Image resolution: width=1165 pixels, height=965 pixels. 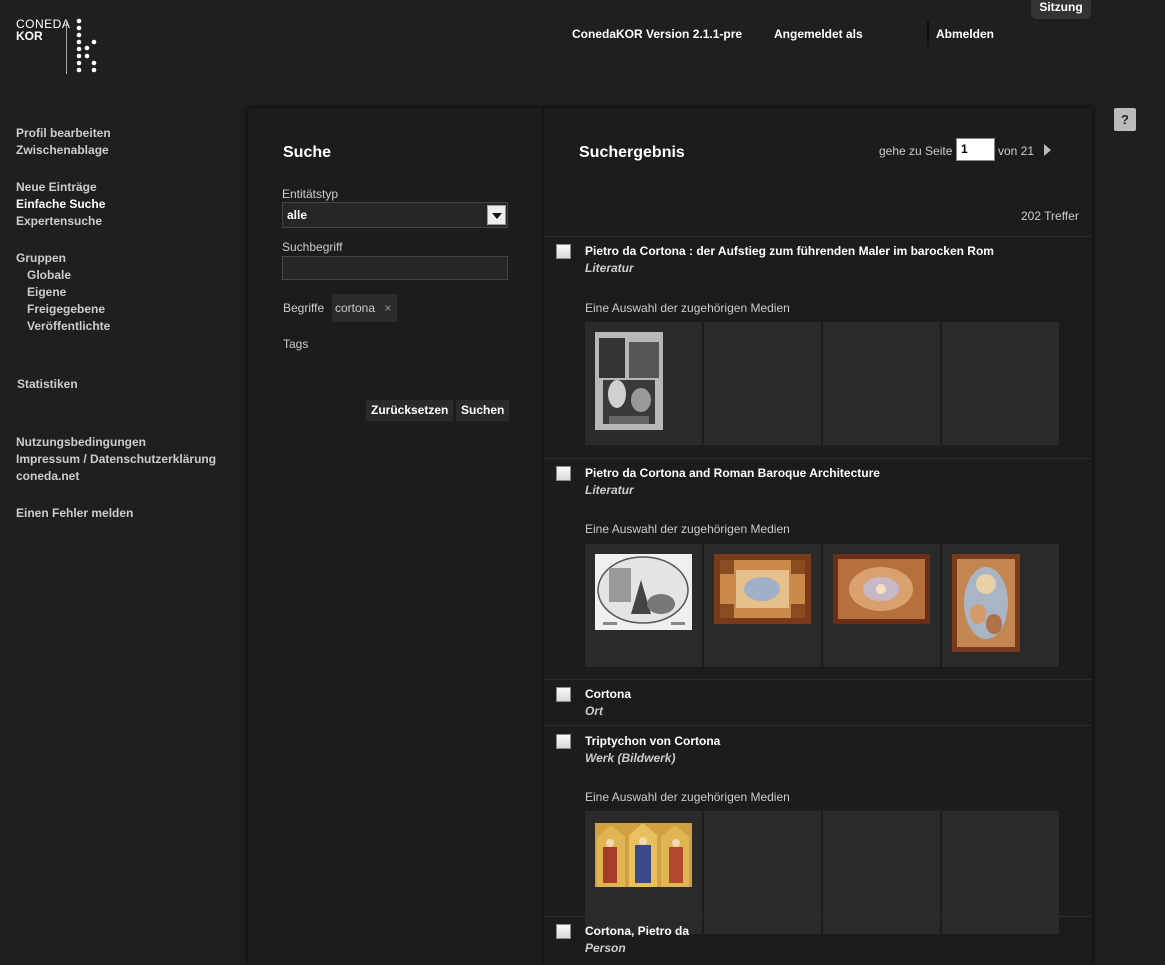 What do you see at coordinates (928, 33) in the screenshot?
I see `header-separator` at bounding box center [928, 33].